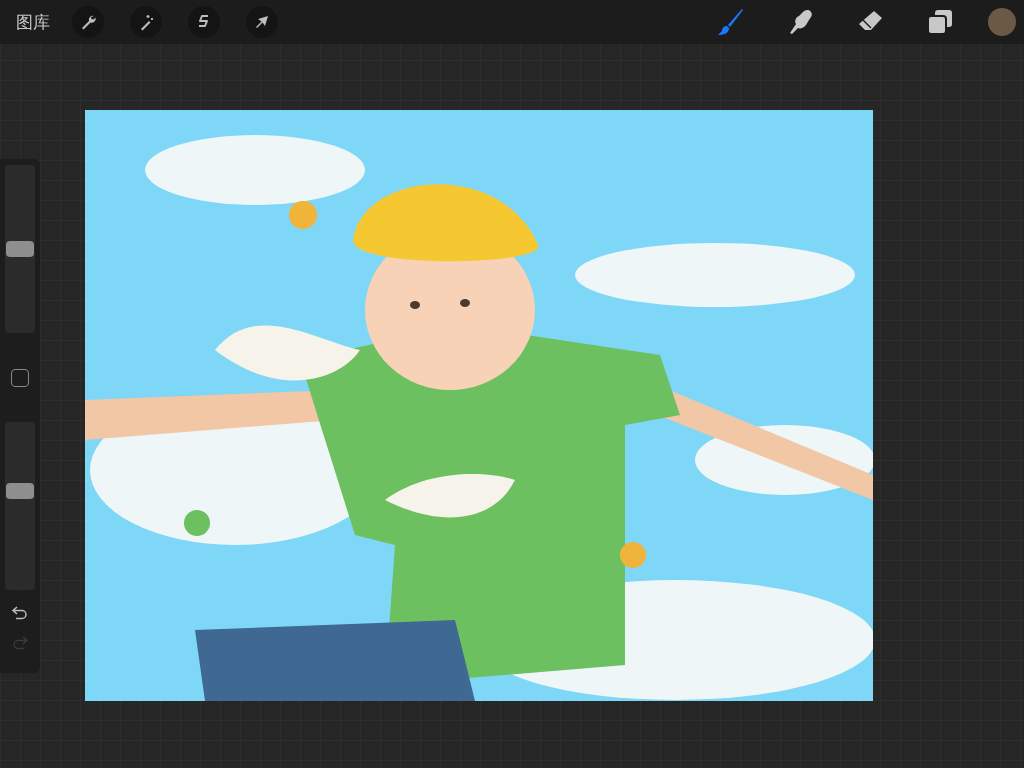 This screenshot has height=768, width=1024. Describe the element at coordinates (20, 613) in the screenshot. I see `undo-icon` at that location.